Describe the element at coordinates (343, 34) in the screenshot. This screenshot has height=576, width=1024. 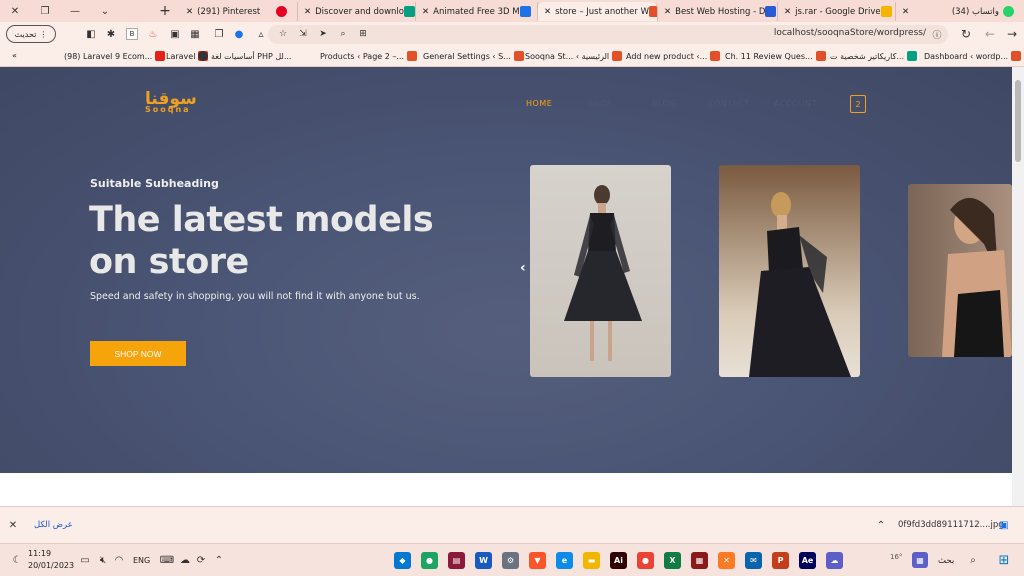
I see `search-icon: ⌕` at that location.